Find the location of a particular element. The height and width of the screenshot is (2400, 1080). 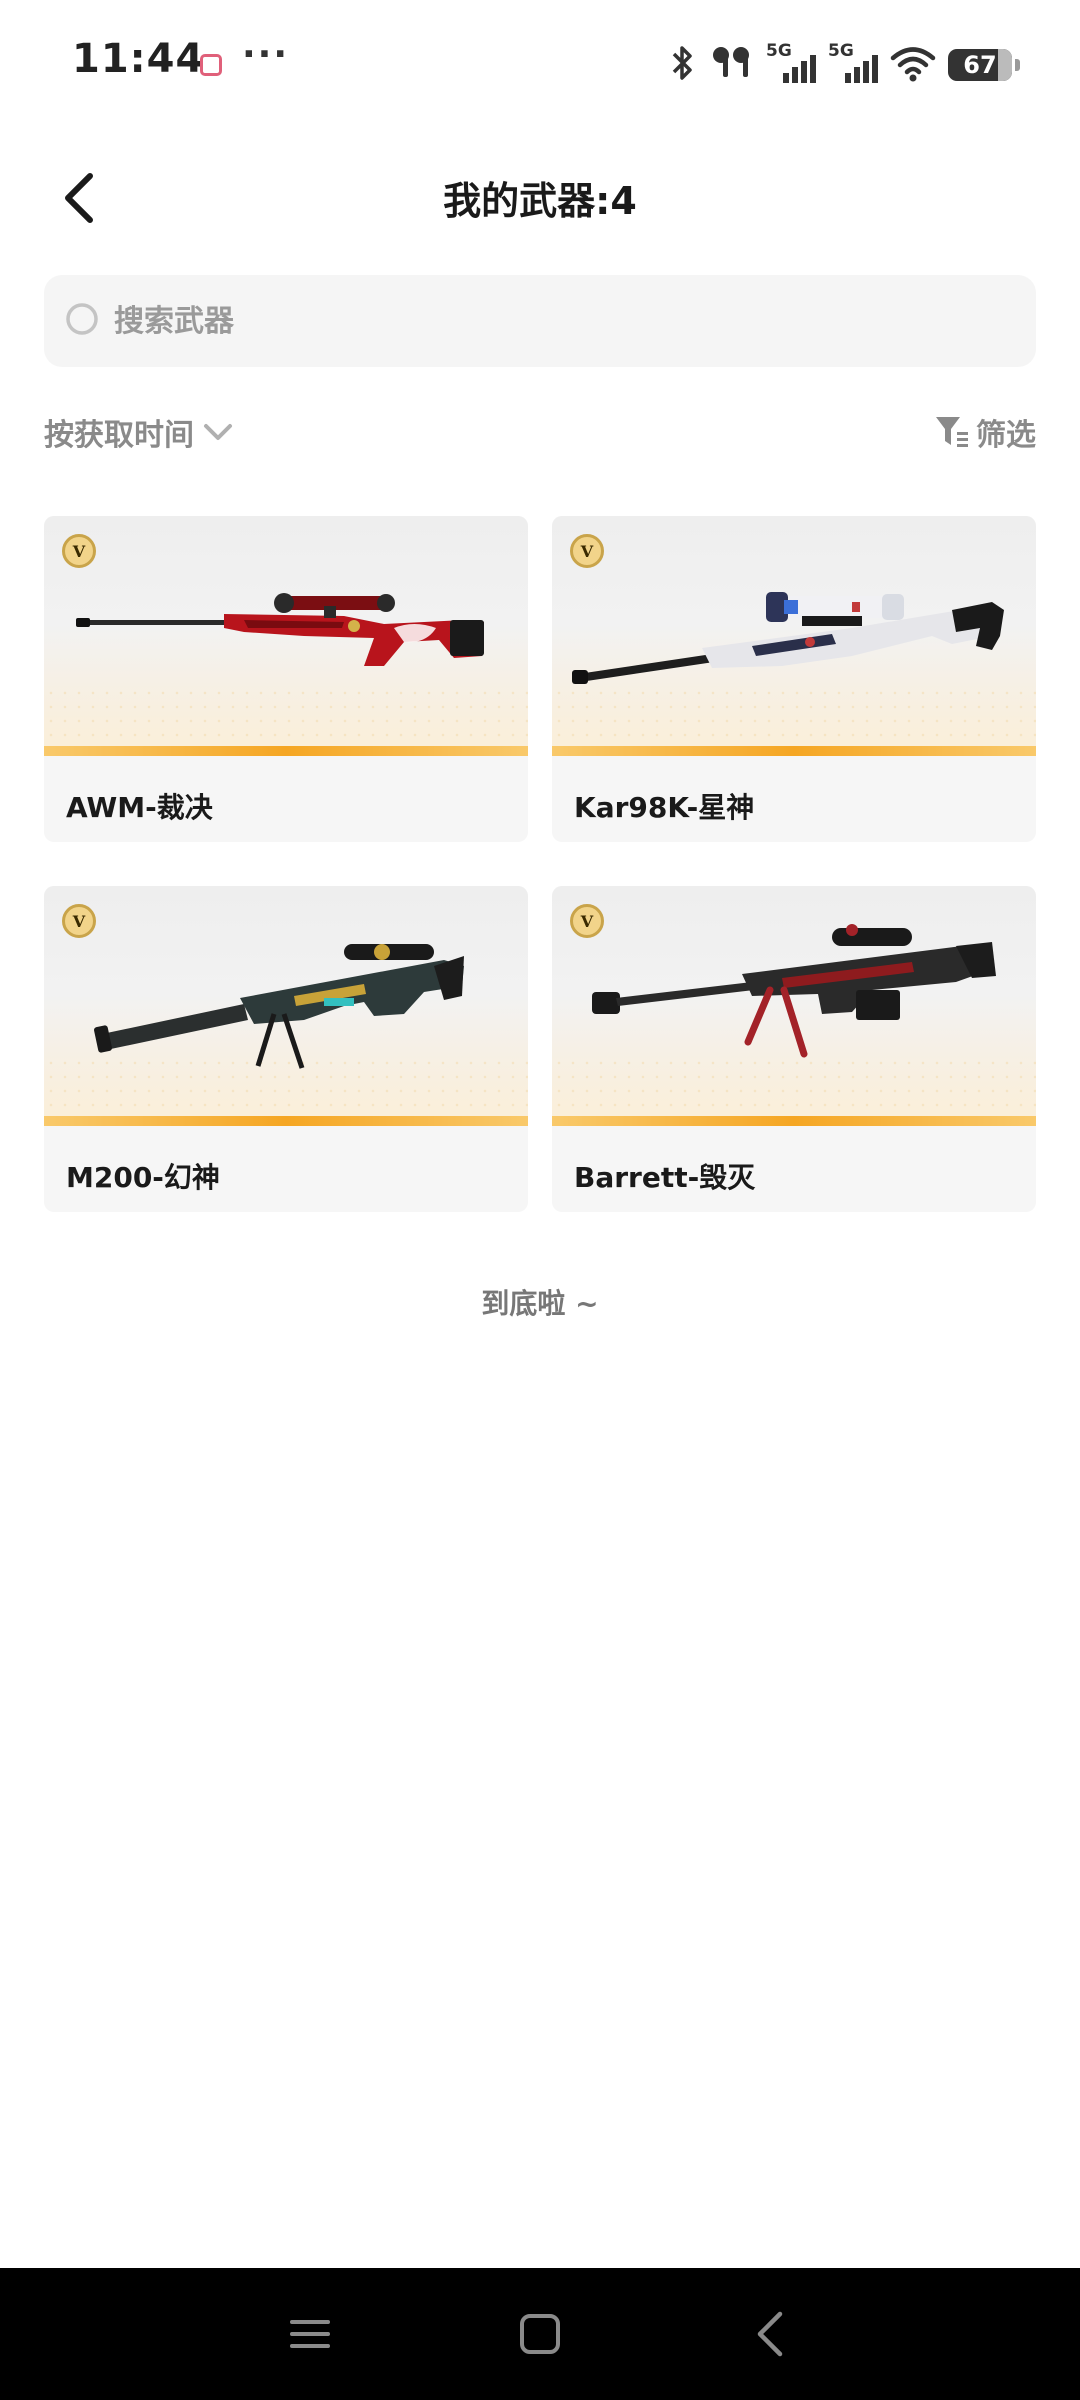

signal-1-icon: 5G is located at coordinates (791, 64).